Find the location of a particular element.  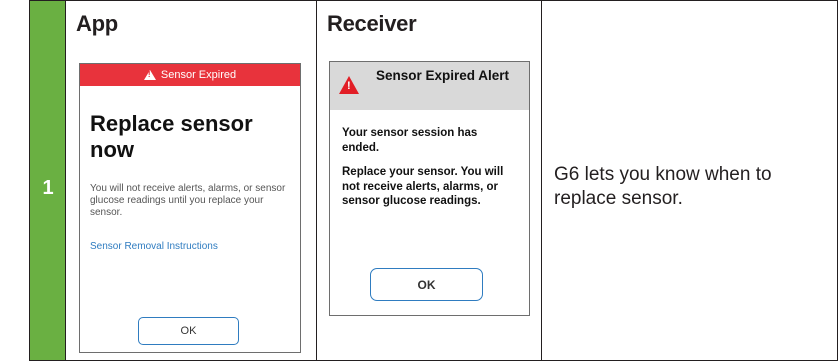

receiver-column-title: Receiver is located at coordinates (372, 23).